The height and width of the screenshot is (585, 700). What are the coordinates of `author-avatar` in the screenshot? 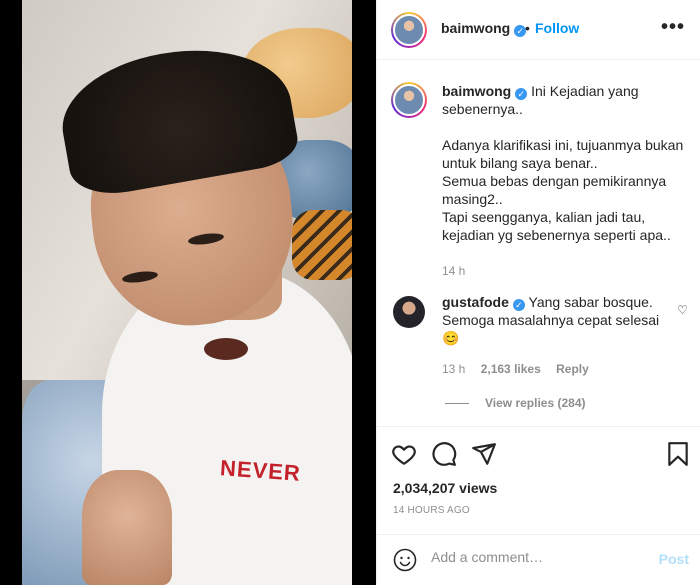 It's located at (409, 30).